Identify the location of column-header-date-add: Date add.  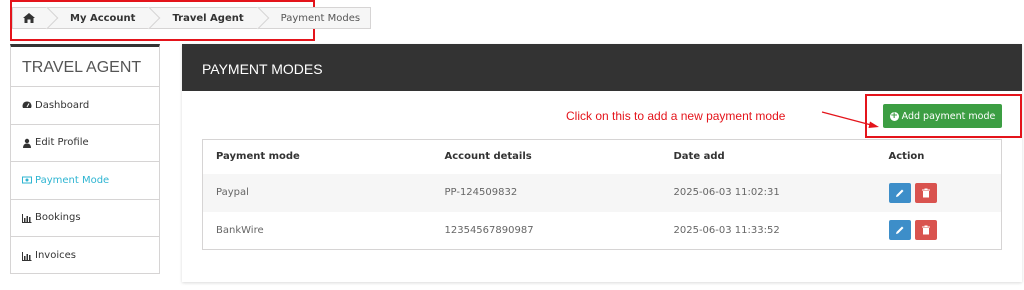
(774, 156).